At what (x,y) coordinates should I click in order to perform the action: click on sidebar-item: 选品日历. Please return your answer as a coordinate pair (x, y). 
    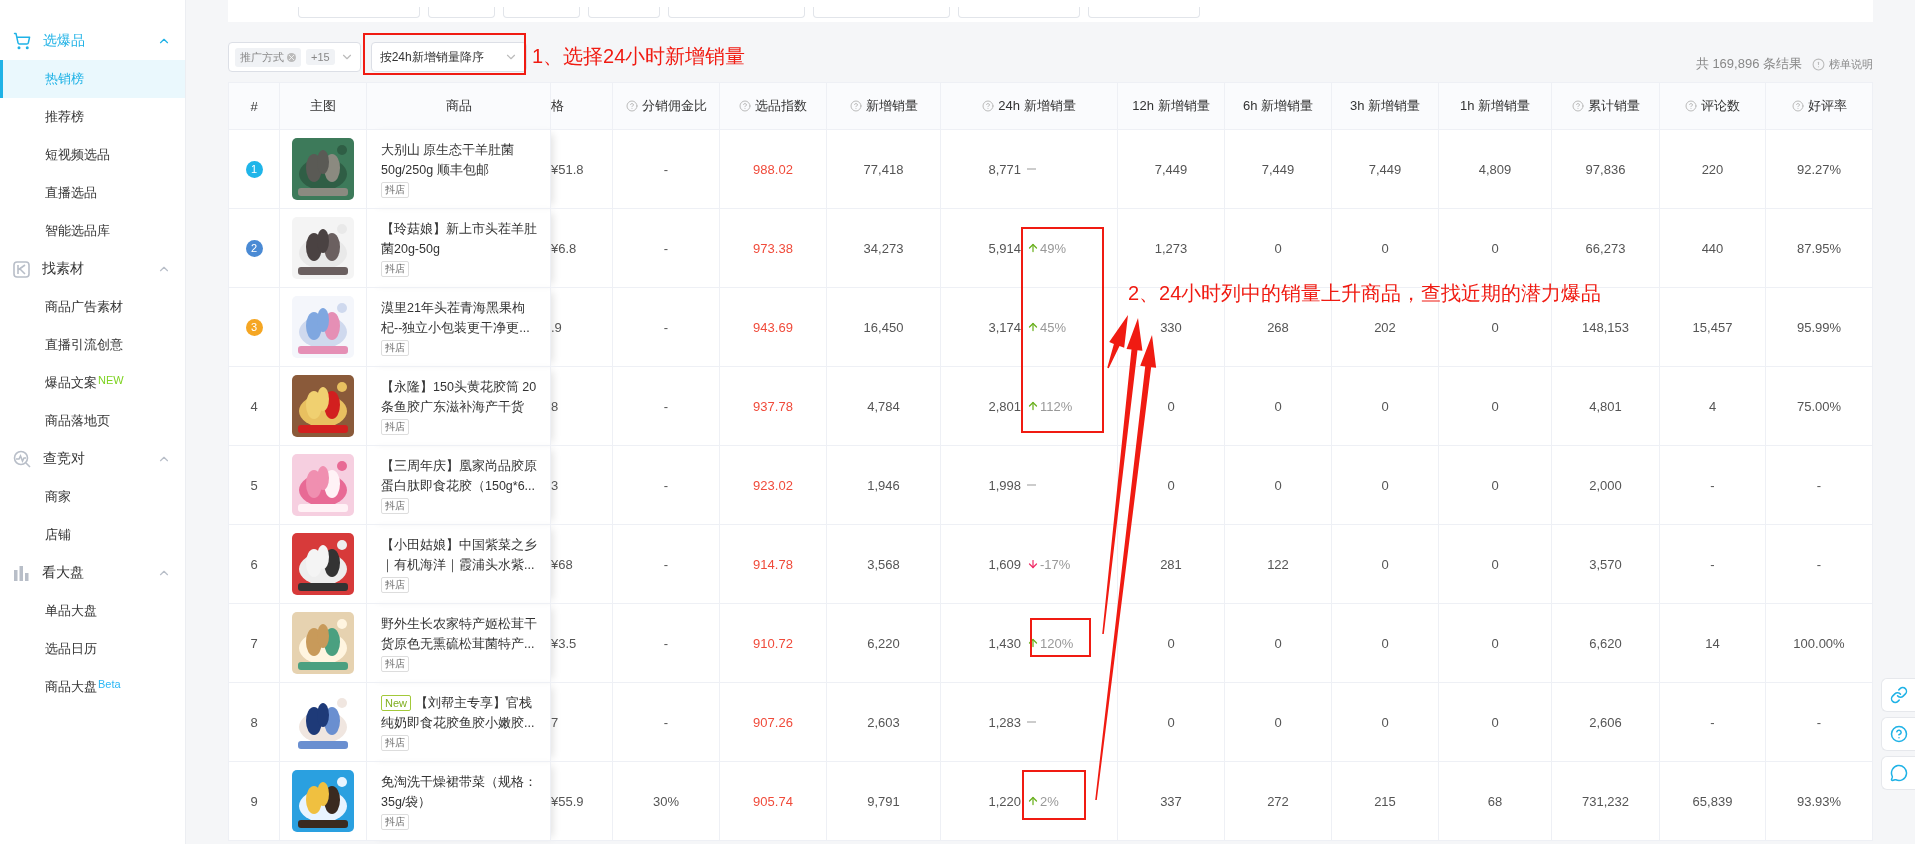
    Looking at the image, I should click on (92, 649).